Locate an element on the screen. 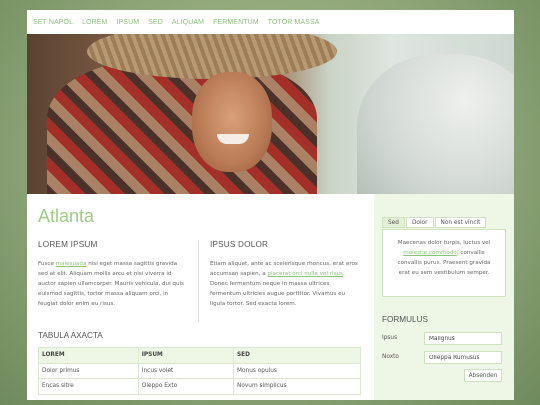 The image size is (540, 405). table-row: Dolor primus Incus volet Monus opulus is located at coordinates (200, 370).